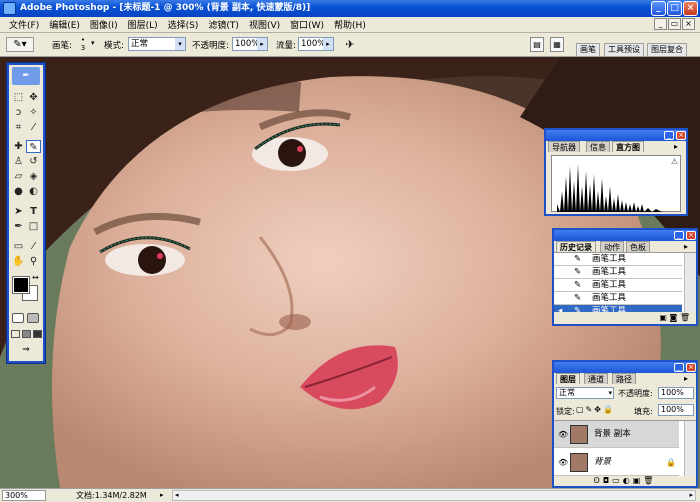 Image resolution: width=700 pixels, height=502 pixels. What do you see at coordinates (598, 480) in the screenshot?
I see `layer-style-icon: ʘ` at bounding box center [598, 480].